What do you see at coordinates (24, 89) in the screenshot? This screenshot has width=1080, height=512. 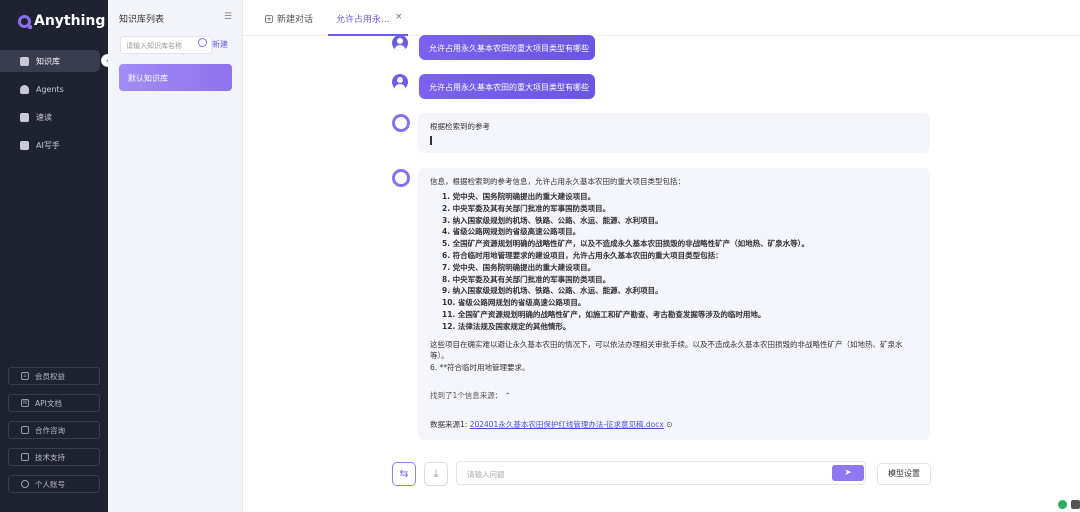 I see `robot-icon` at bounding box center [24, 89].